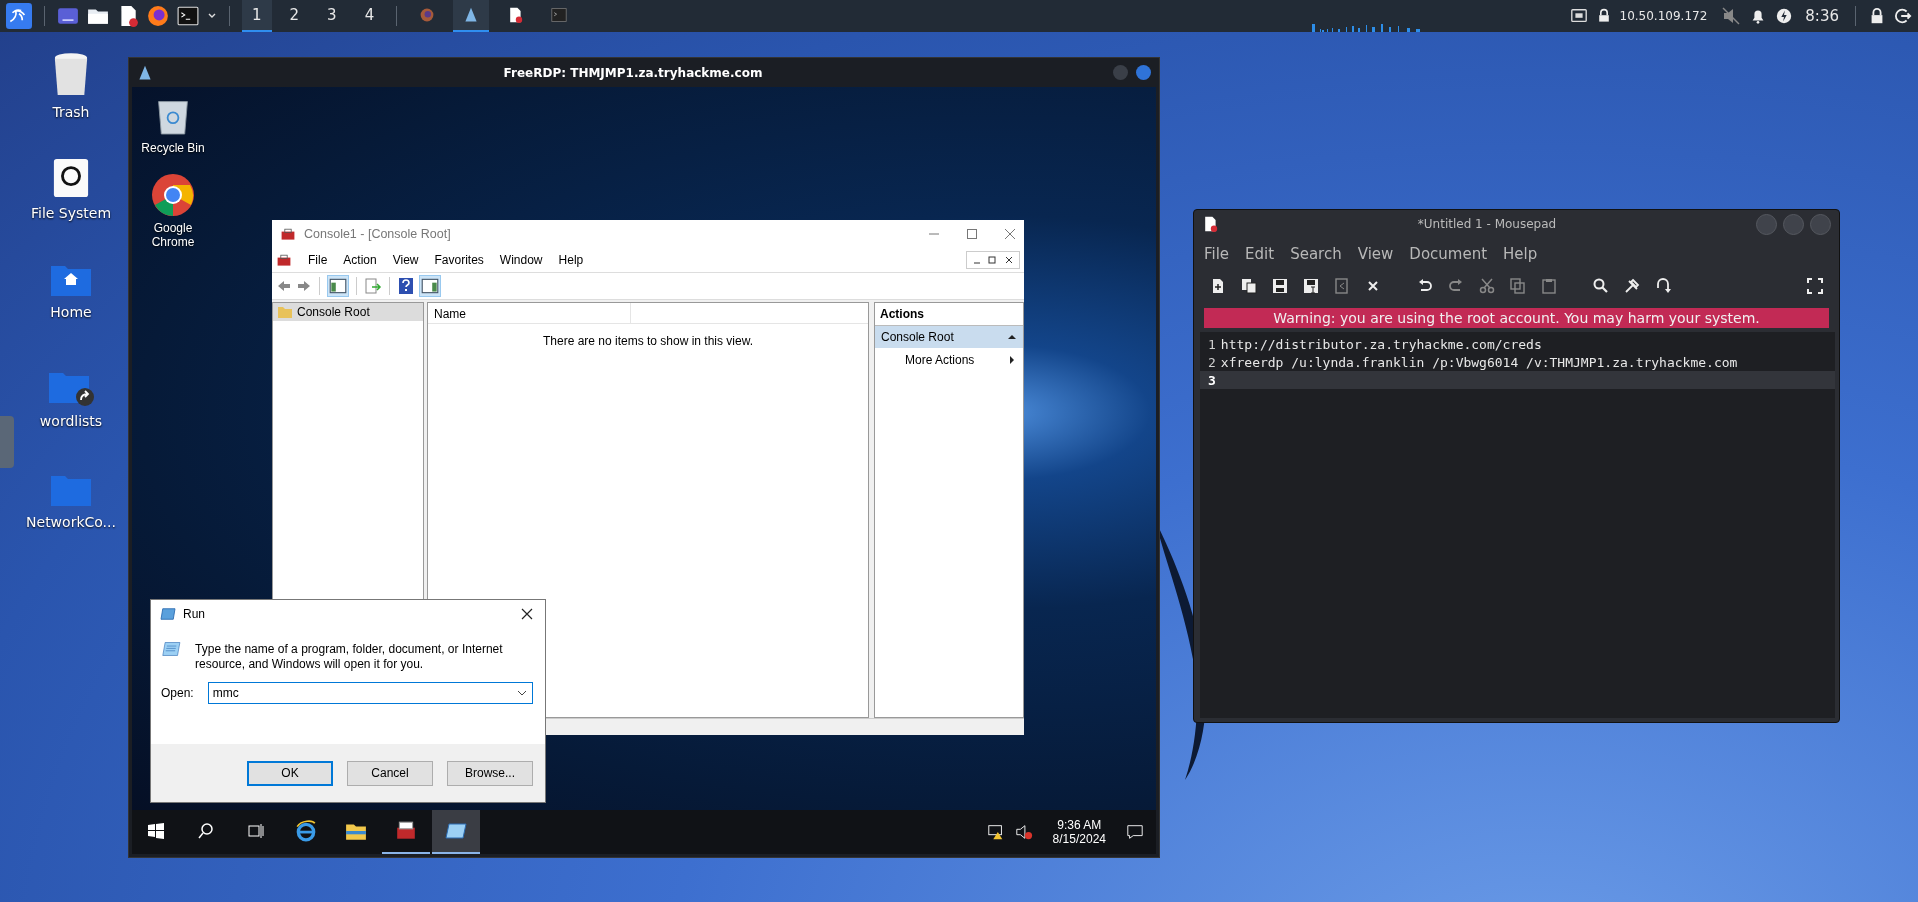 The height and width of the screenshot is (902, 1918). I want to click on chrome-icon, so click(173, 195).